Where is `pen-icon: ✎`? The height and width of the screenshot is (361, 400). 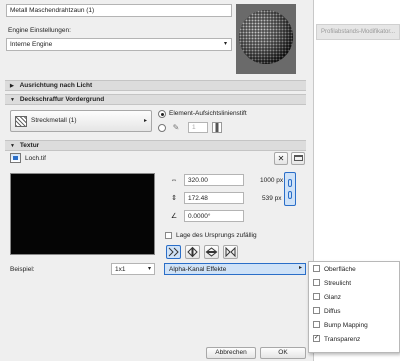
pen-icon: ✎ is located at coordinates (176, 127).